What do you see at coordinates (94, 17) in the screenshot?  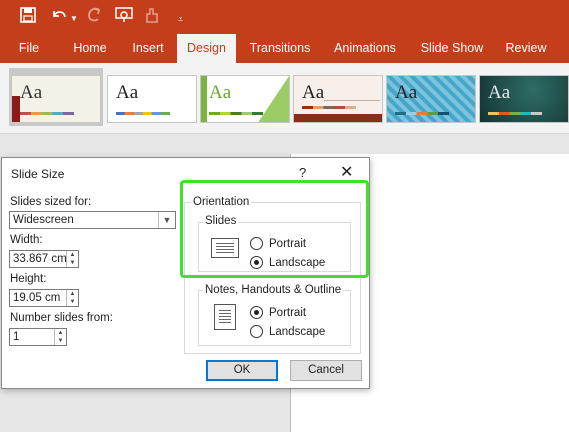 I see `redo-icon` at bounding box center [94, 17].